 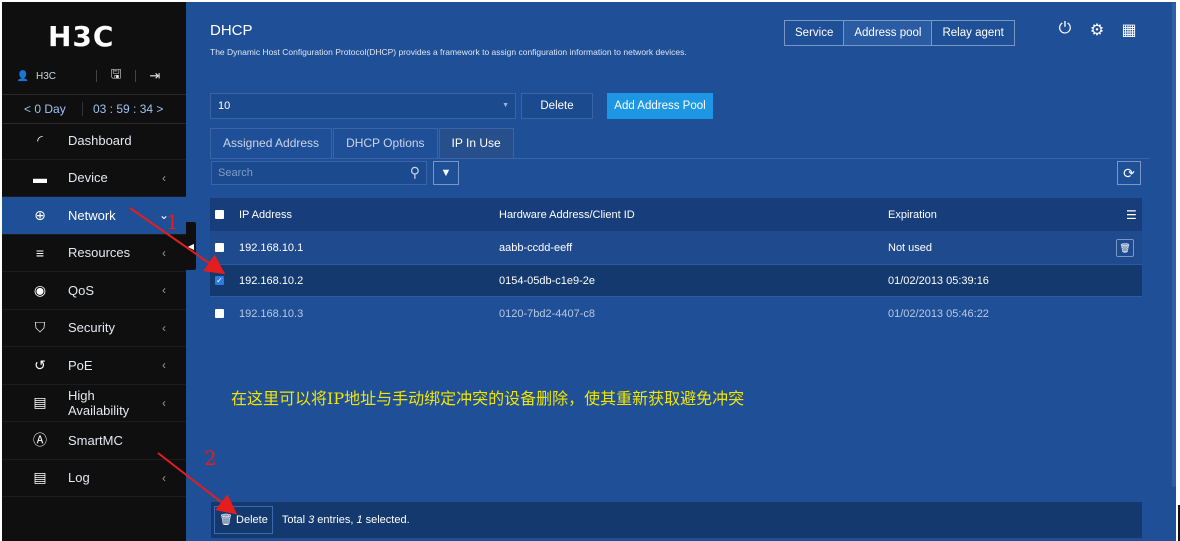 I want to click on notebook-icon: ▦, so click(x=1129, y=30).